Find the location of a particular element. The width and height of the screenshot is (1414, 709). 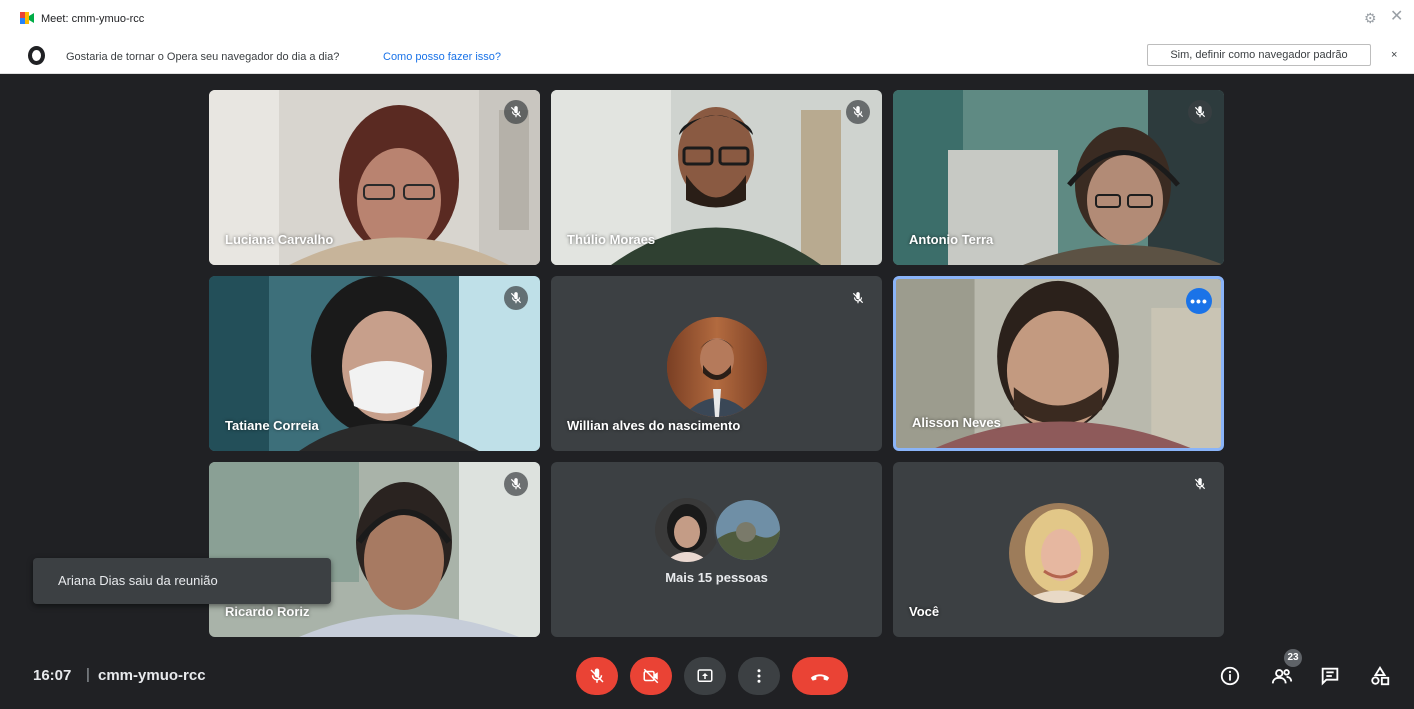

participant-tile: Luciana Carvalho is located at coordinates (374, 177).